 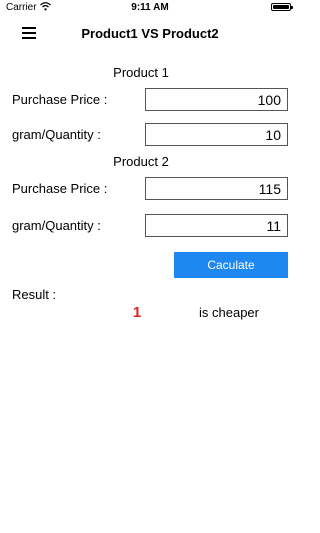 What do you see at coordinates (216, 134) in the screenshot?
I see `product1-quantity-input` at bounding box center [216, 134].